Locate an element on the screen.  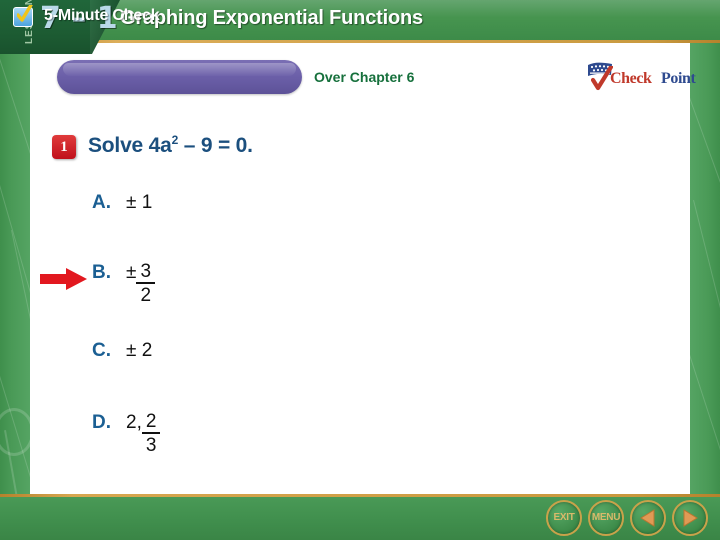
header-gold-rule is located at coordinates (377, 41).